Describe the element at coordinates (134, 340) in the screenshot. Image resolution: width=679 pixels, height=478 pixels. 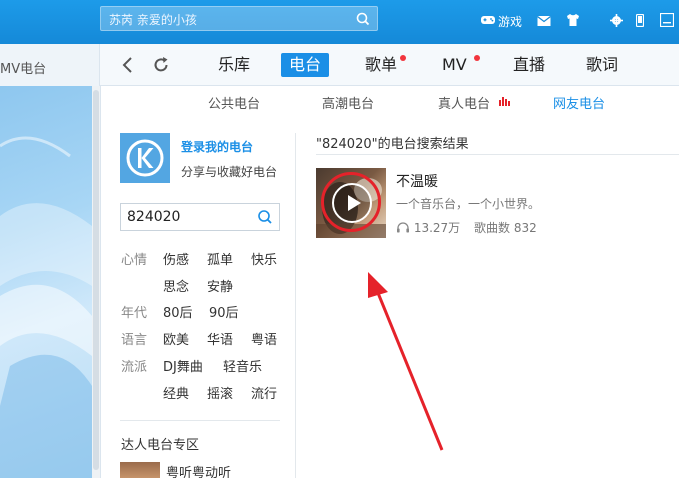
I see `category-language-label: 语言` at that location.